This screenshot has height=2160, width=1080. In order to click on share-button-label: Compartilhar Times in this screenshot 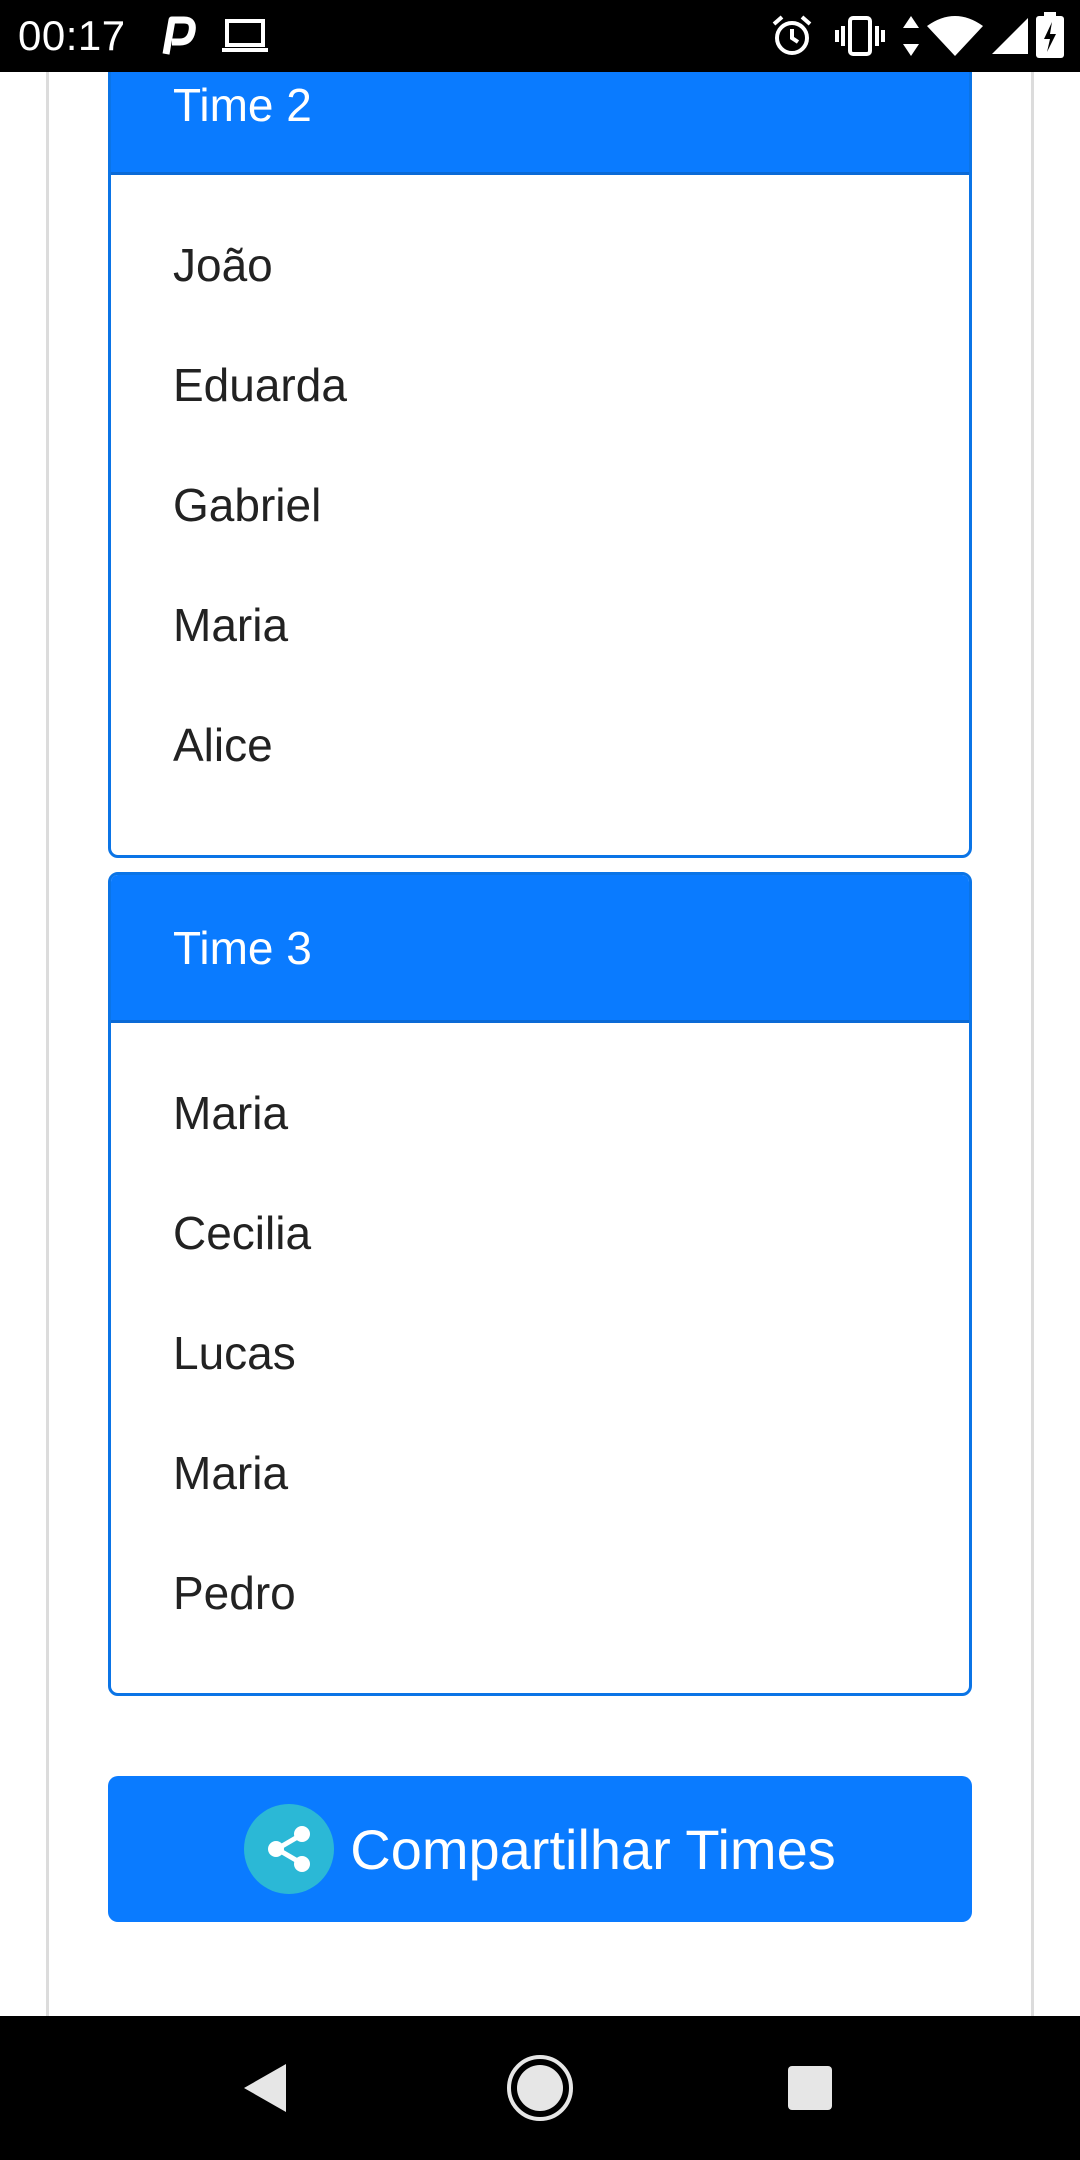, I will do `click(593, 1849)`.